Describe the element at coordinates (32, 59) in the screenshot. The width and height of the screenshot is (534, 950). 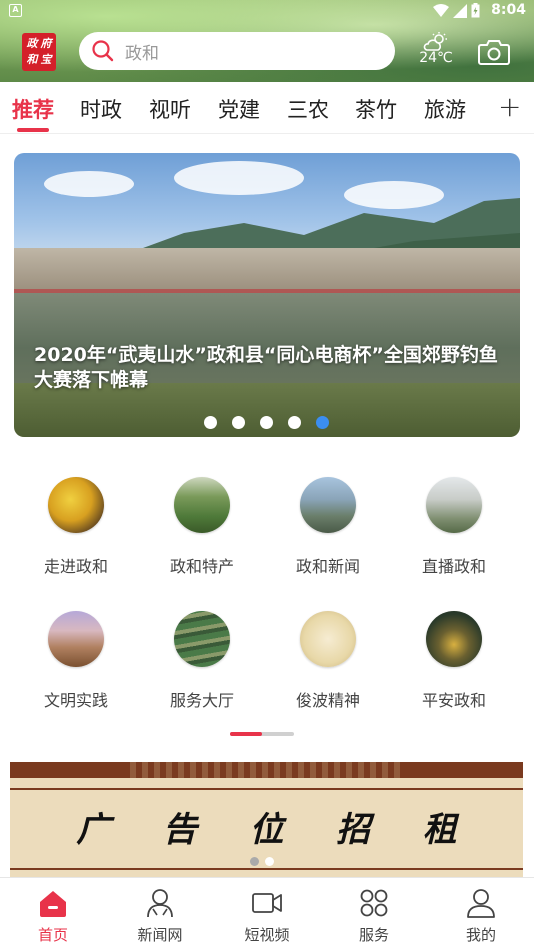
I see `logo-char: 和` at that location.